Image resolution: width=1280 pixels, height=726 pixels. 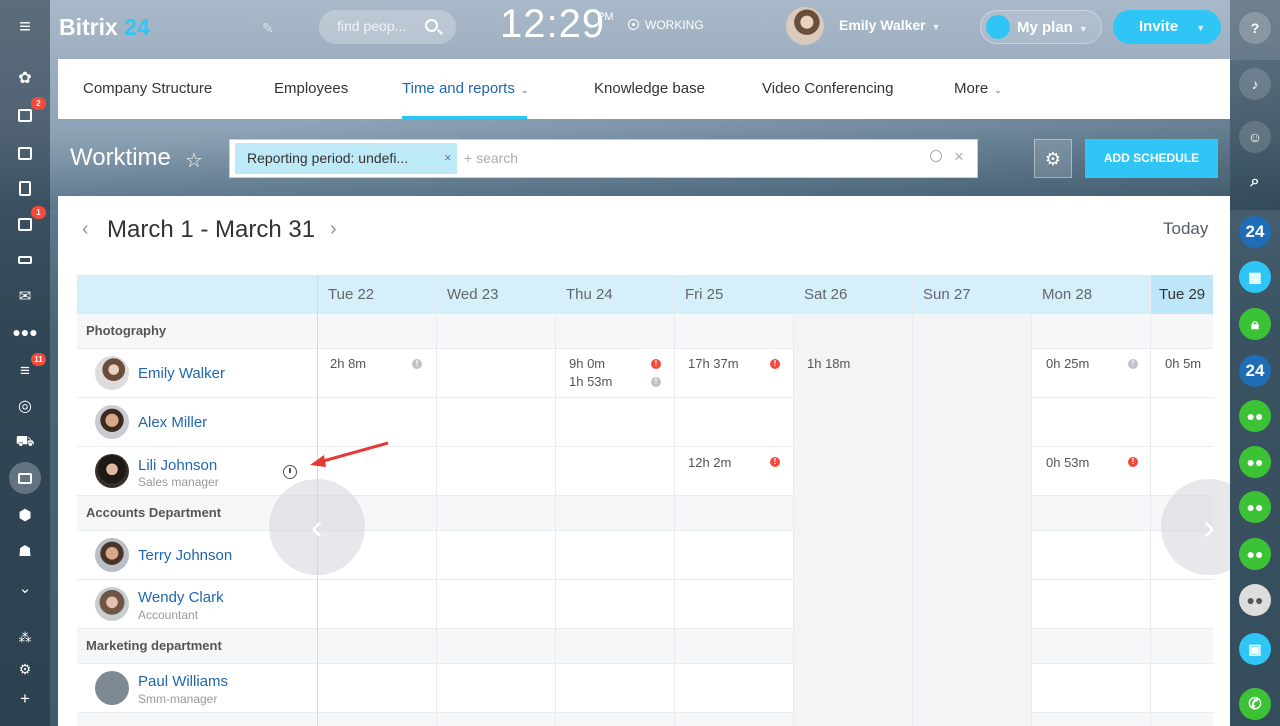 What do you see at coordinates (1255, 277) in the screenshot?
I see `calendar-icon: ▦` at bounding box center [1255, 277].